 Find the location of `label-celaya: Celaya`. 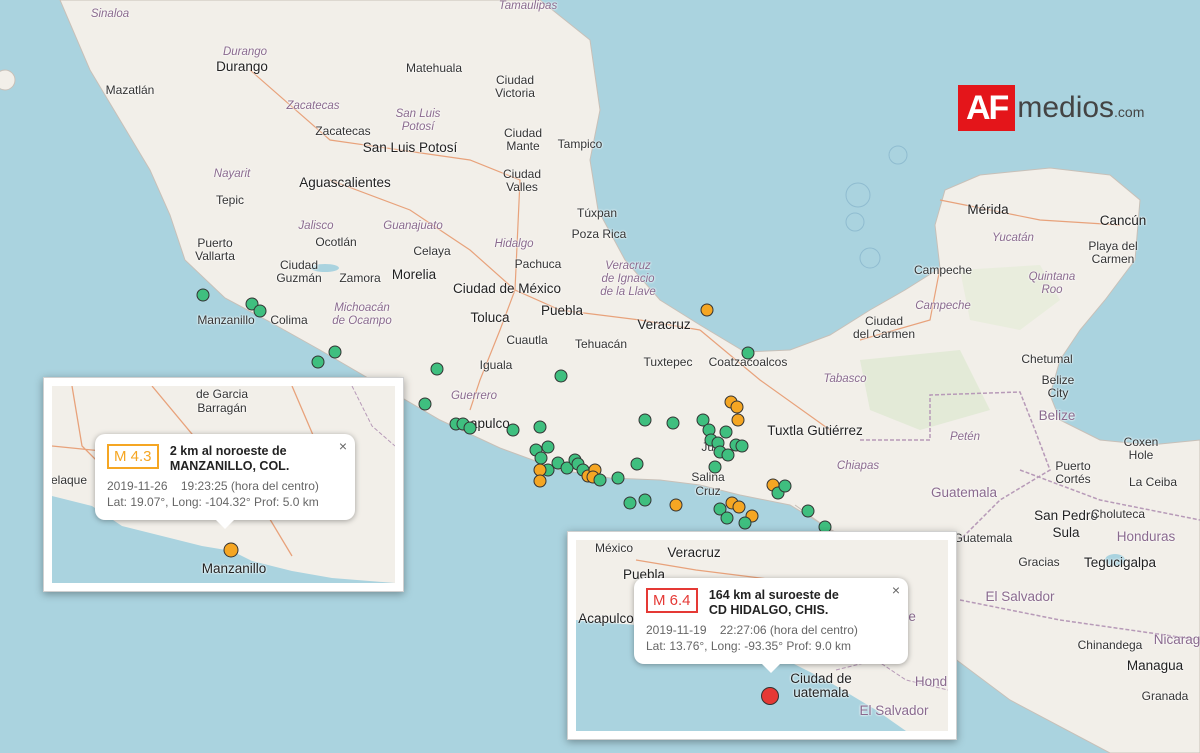

label-celaya: Celaya is located at coordinates (432, 251).